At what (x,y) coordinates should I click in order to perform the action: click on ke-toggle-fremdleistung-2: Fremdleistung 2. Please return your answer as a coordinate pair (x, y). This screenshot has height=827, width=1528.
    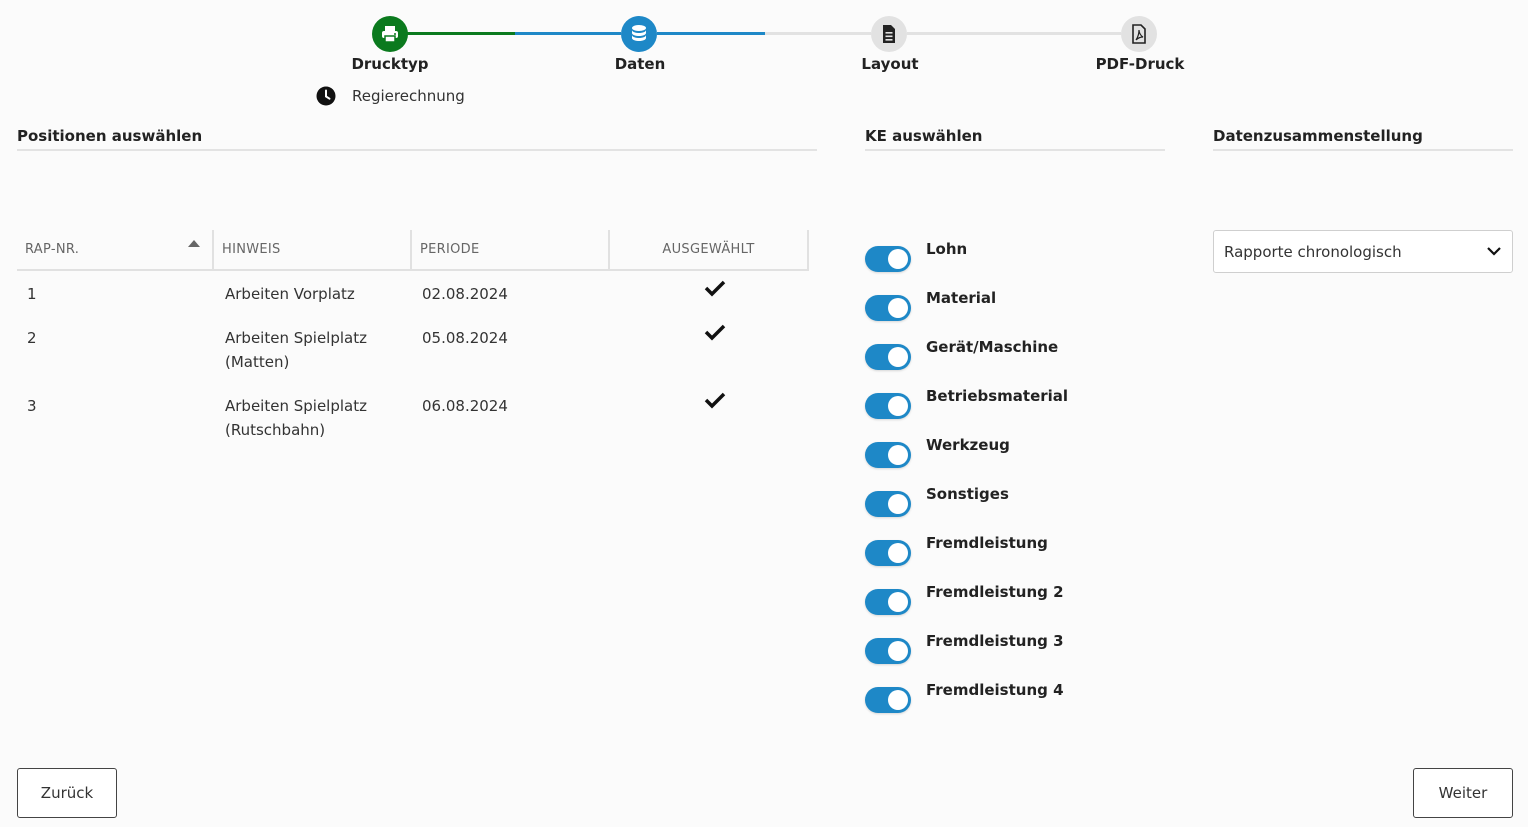
    Looking at the image, I should click on (964, 599).